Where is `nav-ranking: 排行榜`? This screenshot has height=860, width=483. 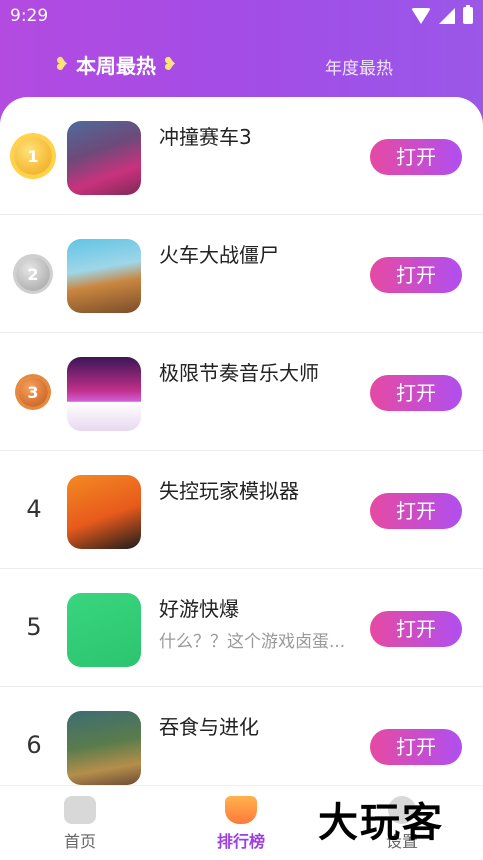
nav-ranking: 排行榜 is located at coordinates (241, 824).